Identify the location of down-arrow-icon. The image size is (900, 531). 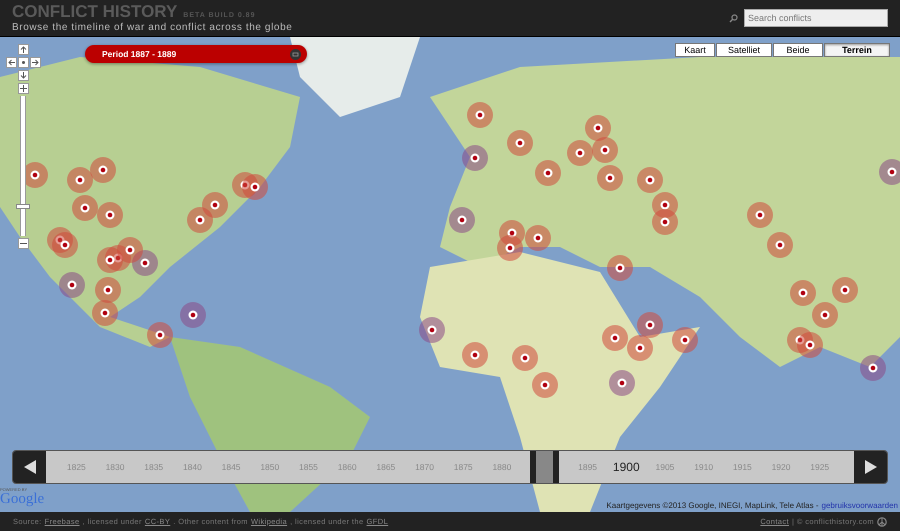
(23, 75).